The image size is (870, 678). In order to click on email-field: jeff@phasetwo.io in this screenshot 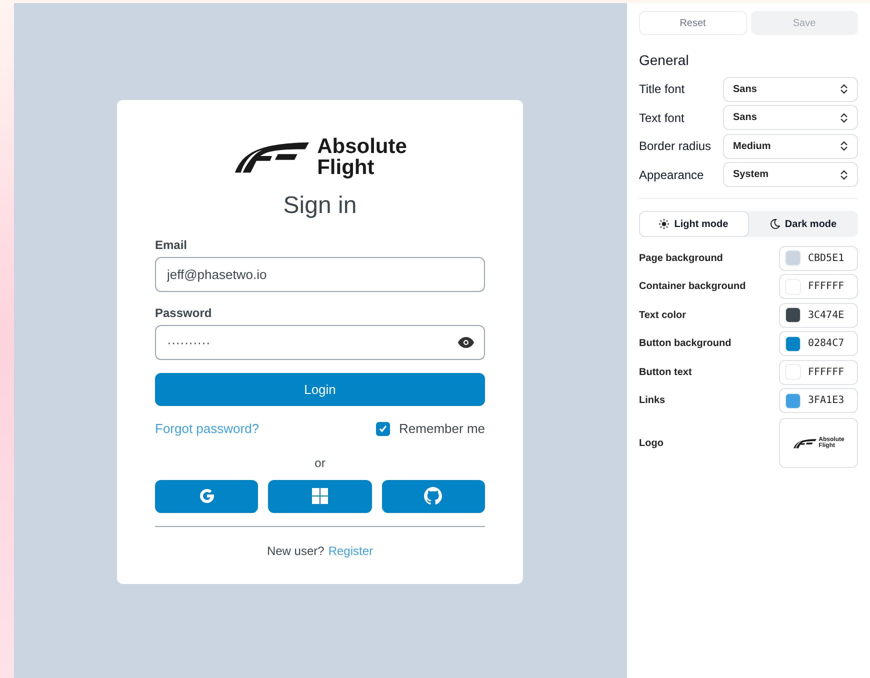, I will do `click(320, 274)`.